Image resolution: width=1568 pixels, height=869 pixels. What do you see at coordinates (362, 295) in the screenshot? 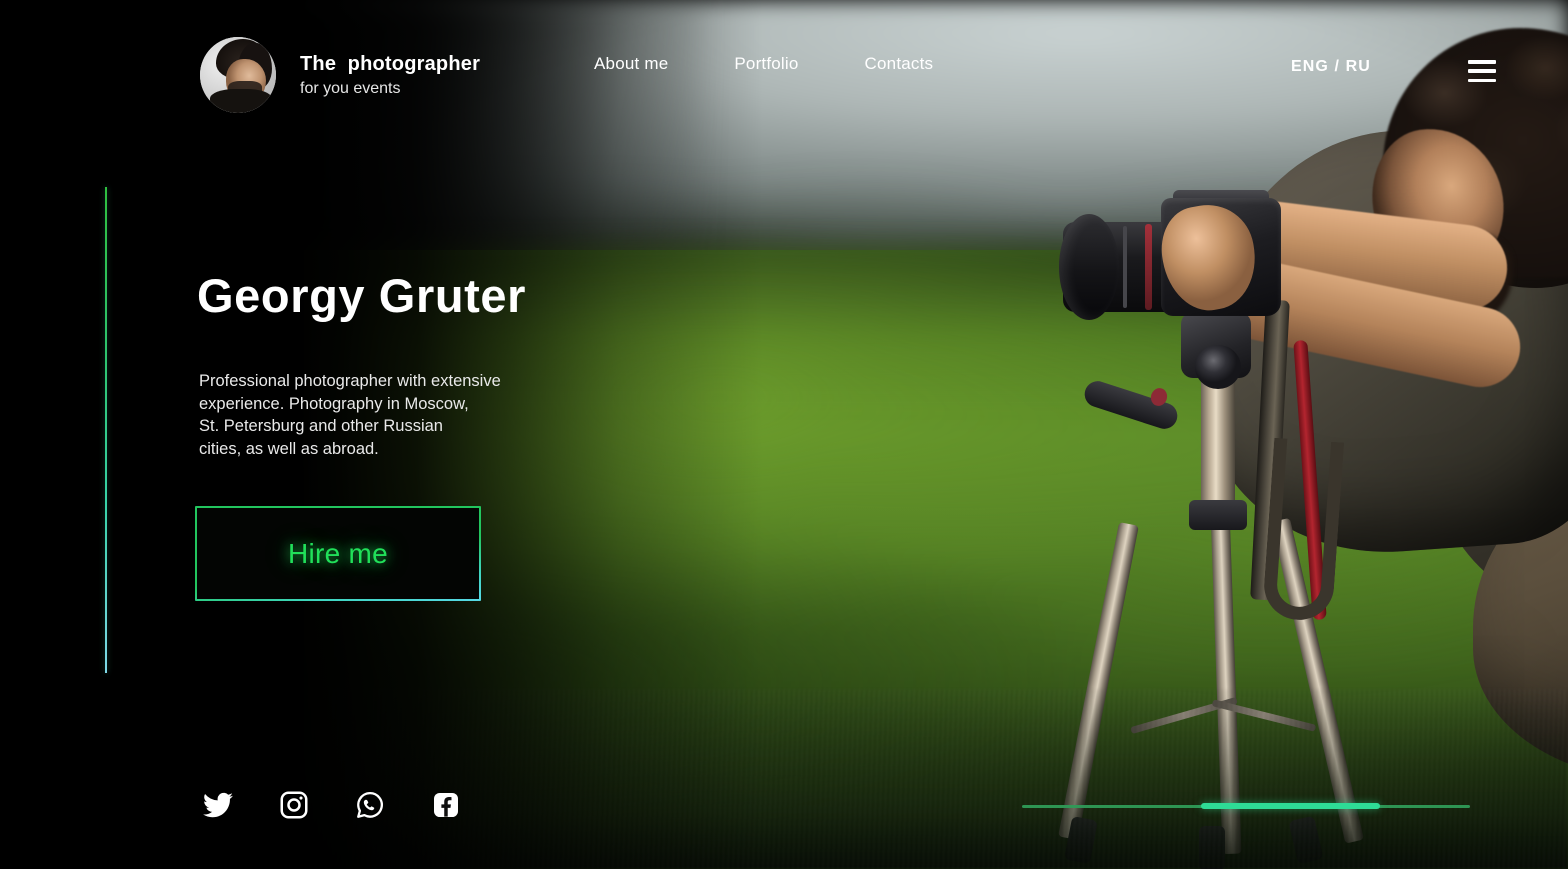
I see `page-title: Georgy Gruter` at bounding box center [362, 295].